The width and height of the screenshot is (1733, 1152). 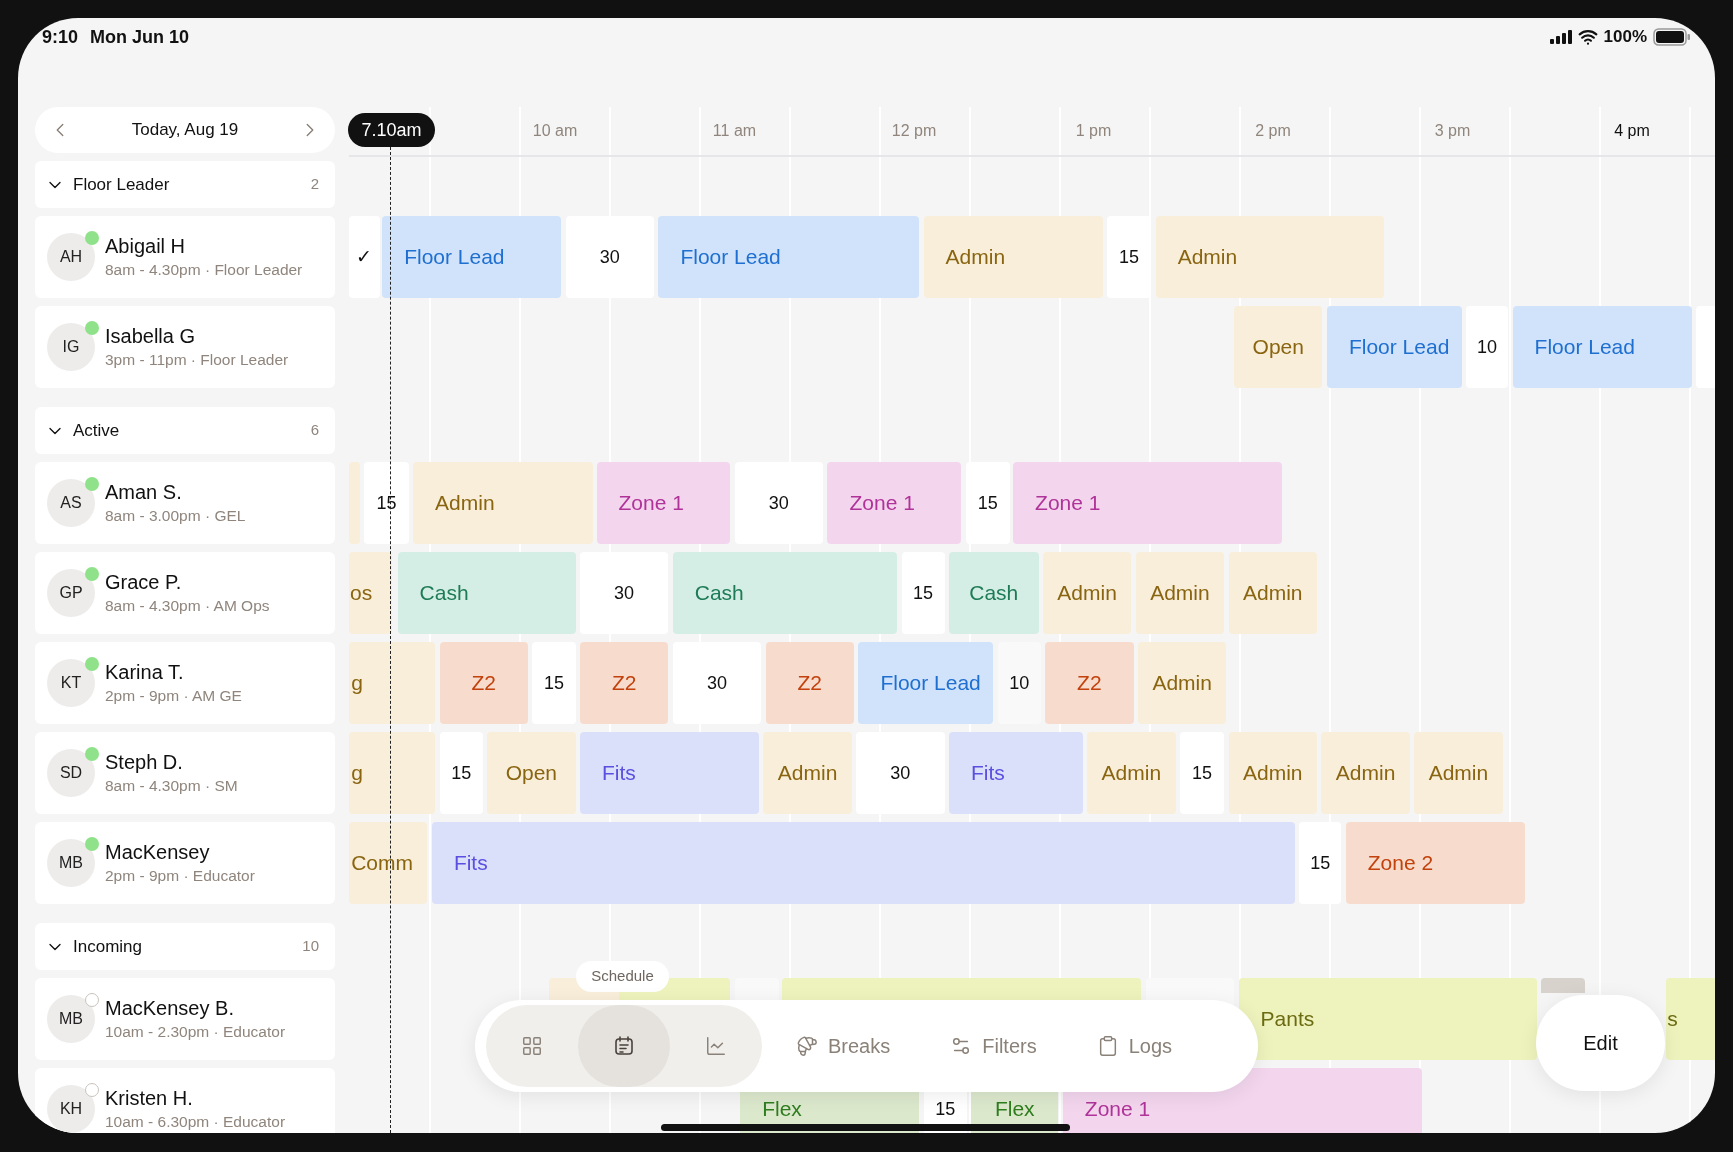 I want to click on avatar: AH, so click(x=71, y=257).